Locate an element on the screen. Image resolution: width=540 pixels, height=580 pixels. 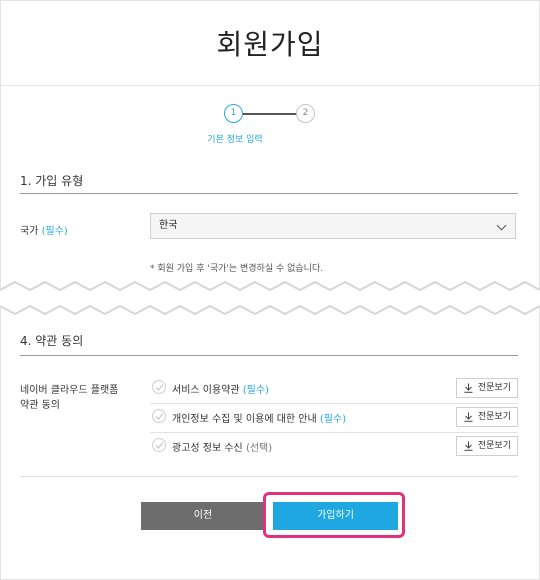
page-title: 회원가입 is located at coordinates (270, 44).